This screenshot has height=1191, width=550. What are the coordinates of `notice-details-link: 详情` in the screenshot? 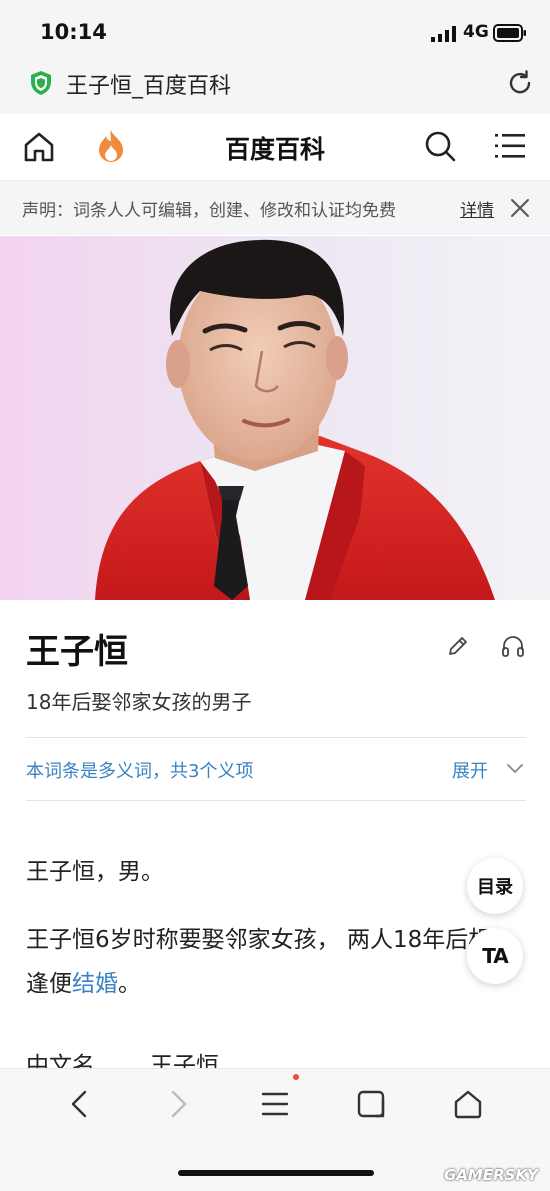 It's located at (477, 208).